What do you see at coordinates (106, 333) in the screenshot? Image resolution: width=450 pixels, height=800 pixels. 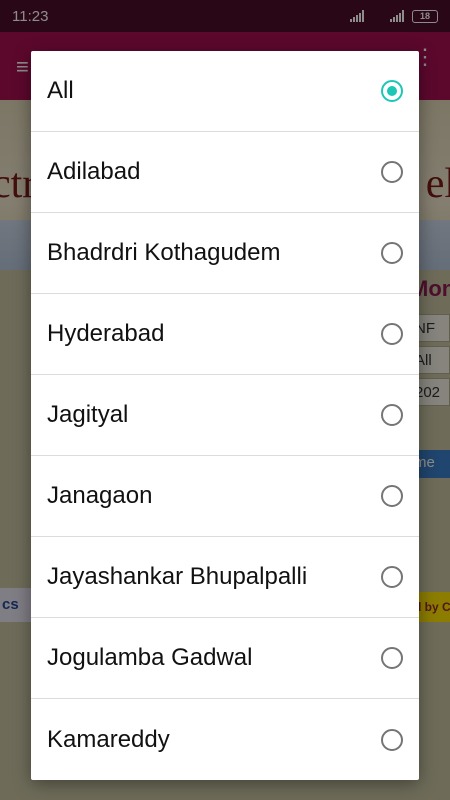 I see `option-label: Hyderabad` at bounding box center [106, 333].